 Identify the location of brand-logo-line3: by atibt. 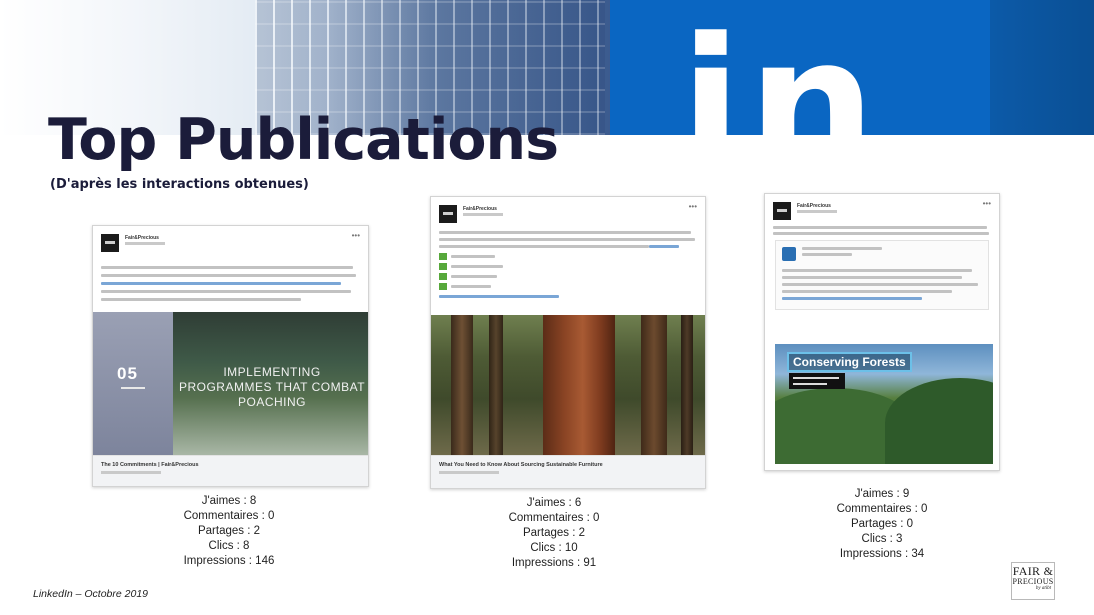
(1043, 588).